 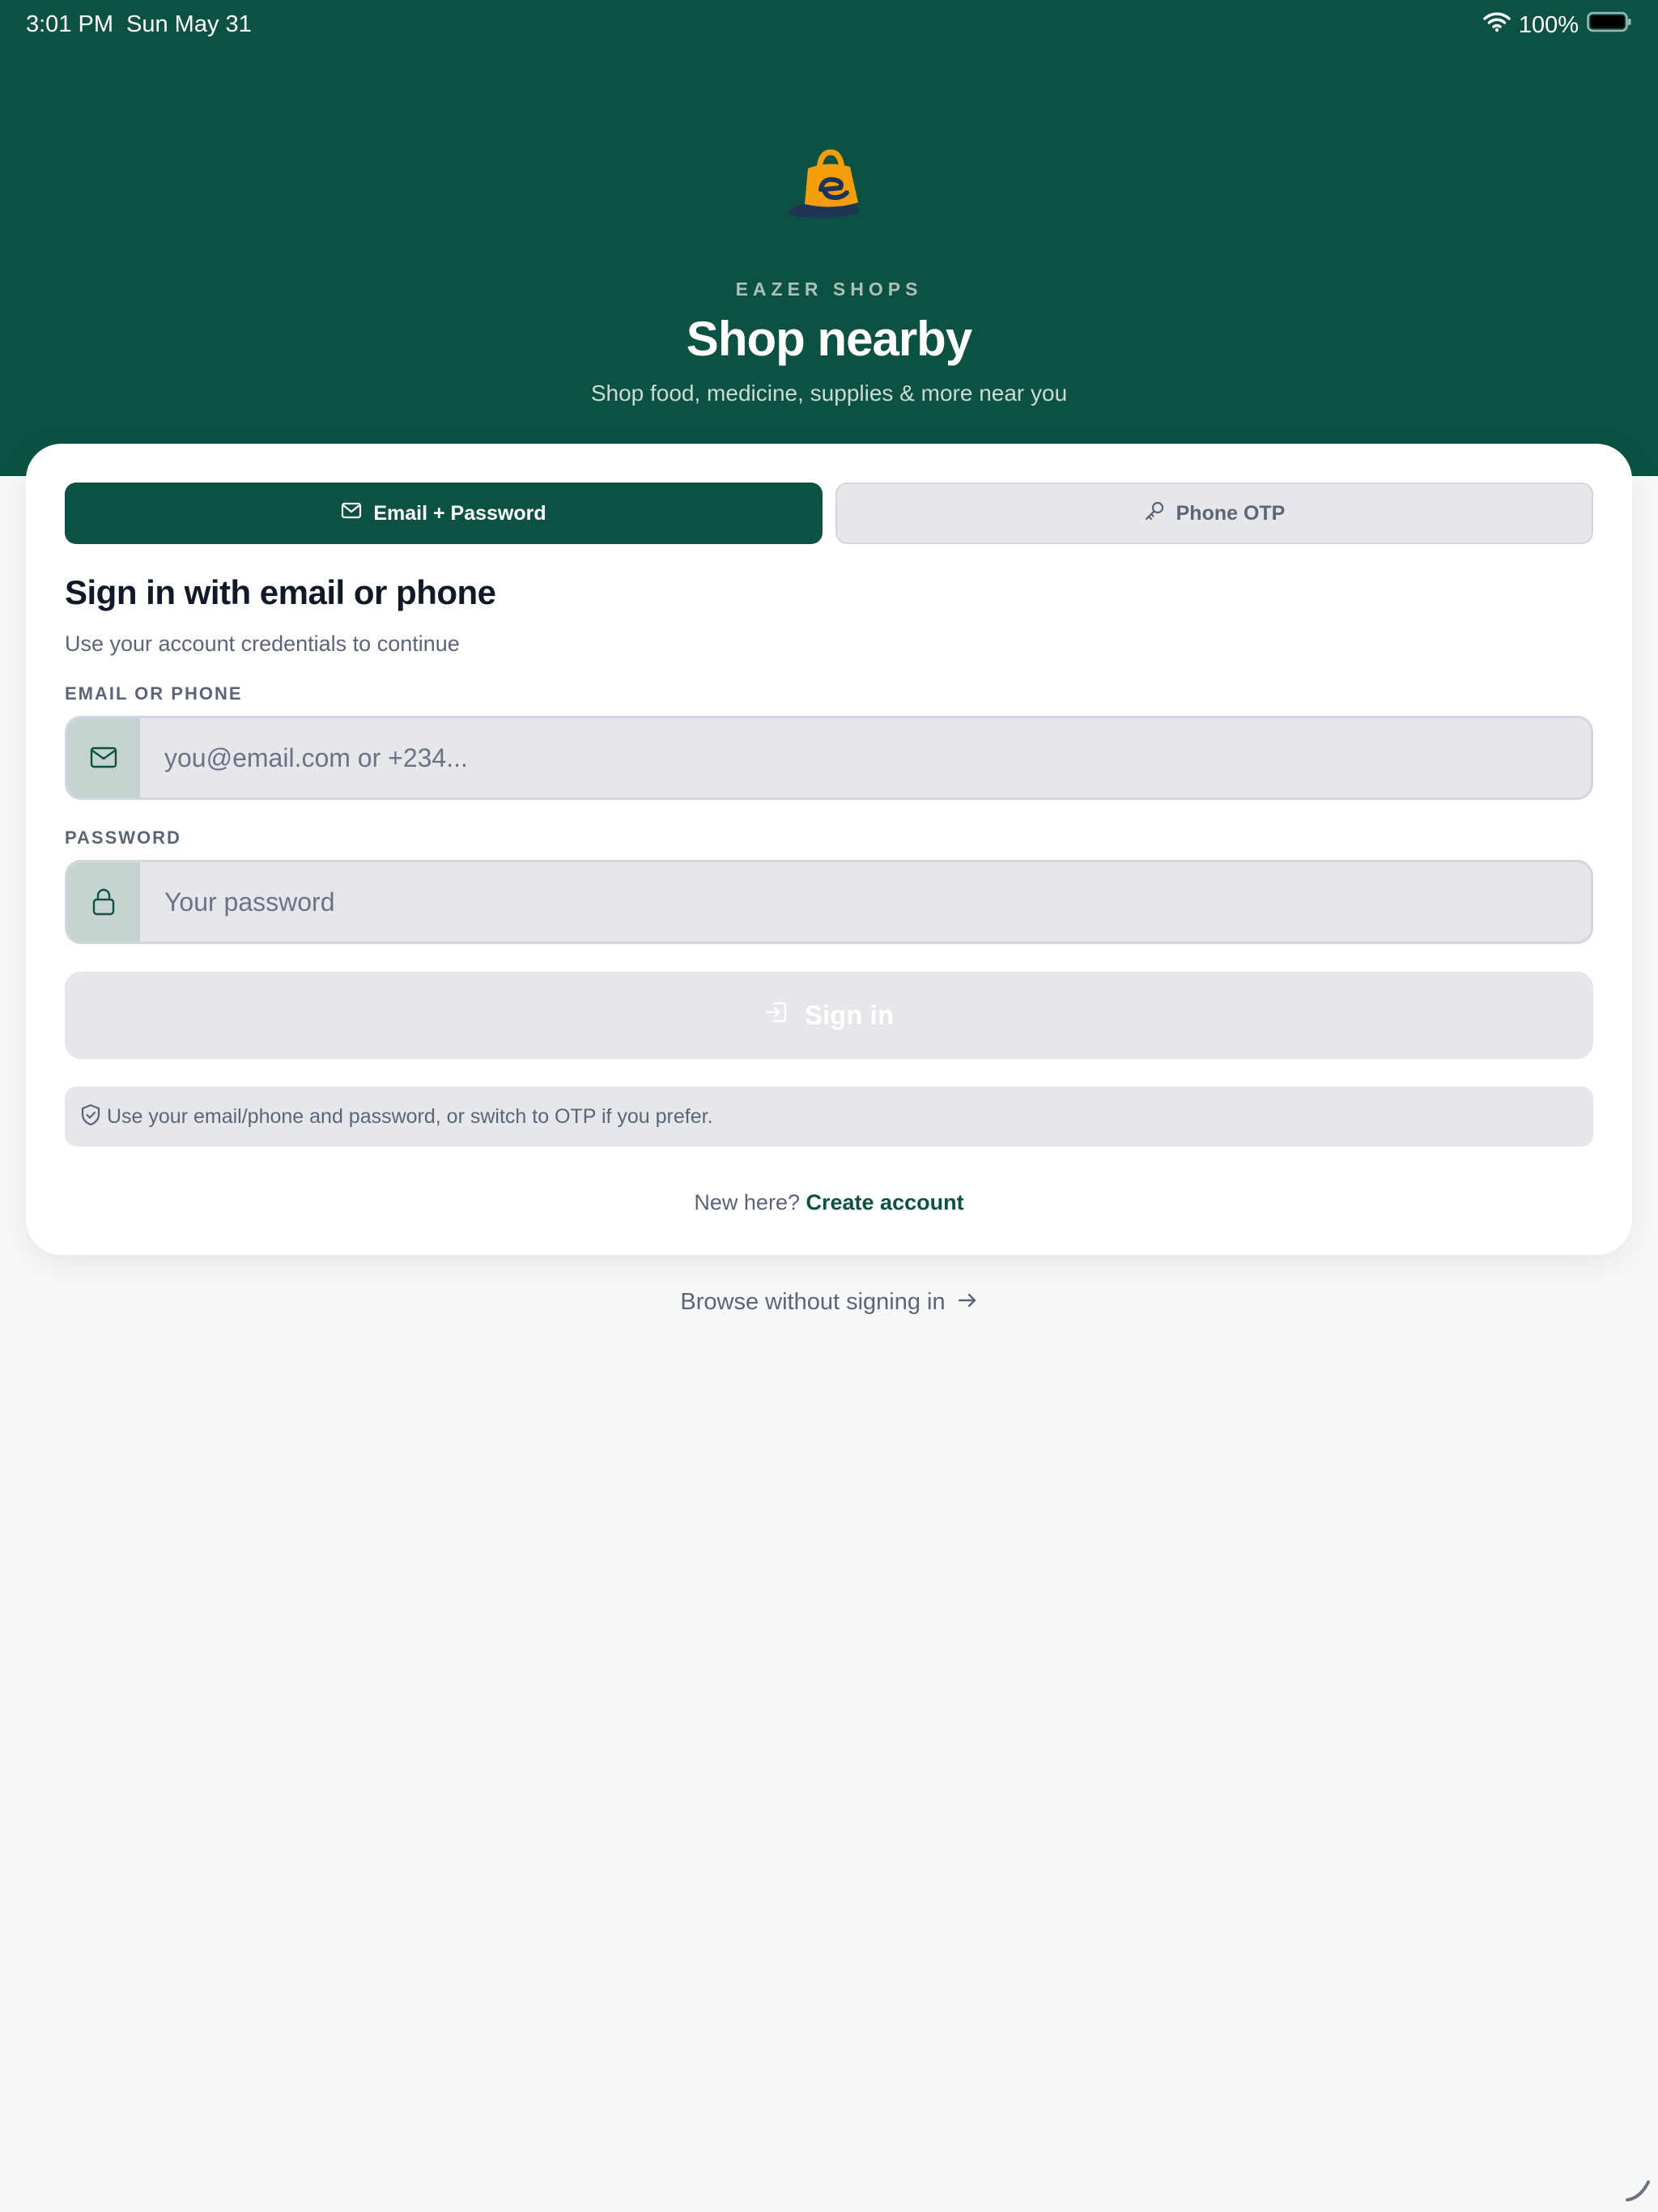 What do you see at coordinates (829, 339) in the screenshot?
I see `page-title: Shop nearby` at bounding box center [829, 339].